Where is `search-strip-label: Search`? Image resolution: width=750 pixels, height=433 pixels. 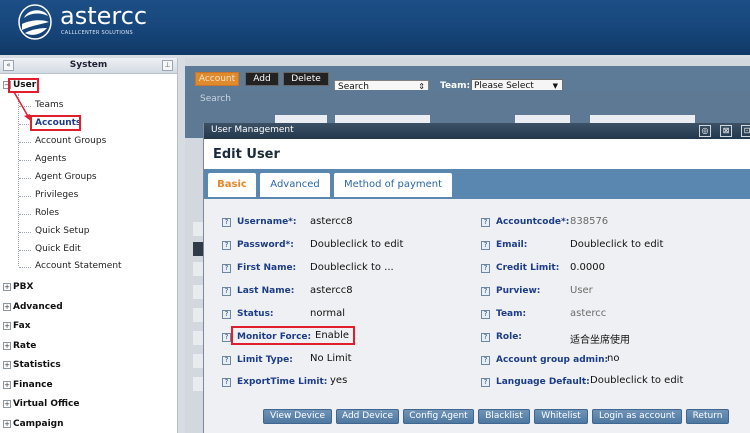
search-strip-label: Search is located at coordinates (215, 99).